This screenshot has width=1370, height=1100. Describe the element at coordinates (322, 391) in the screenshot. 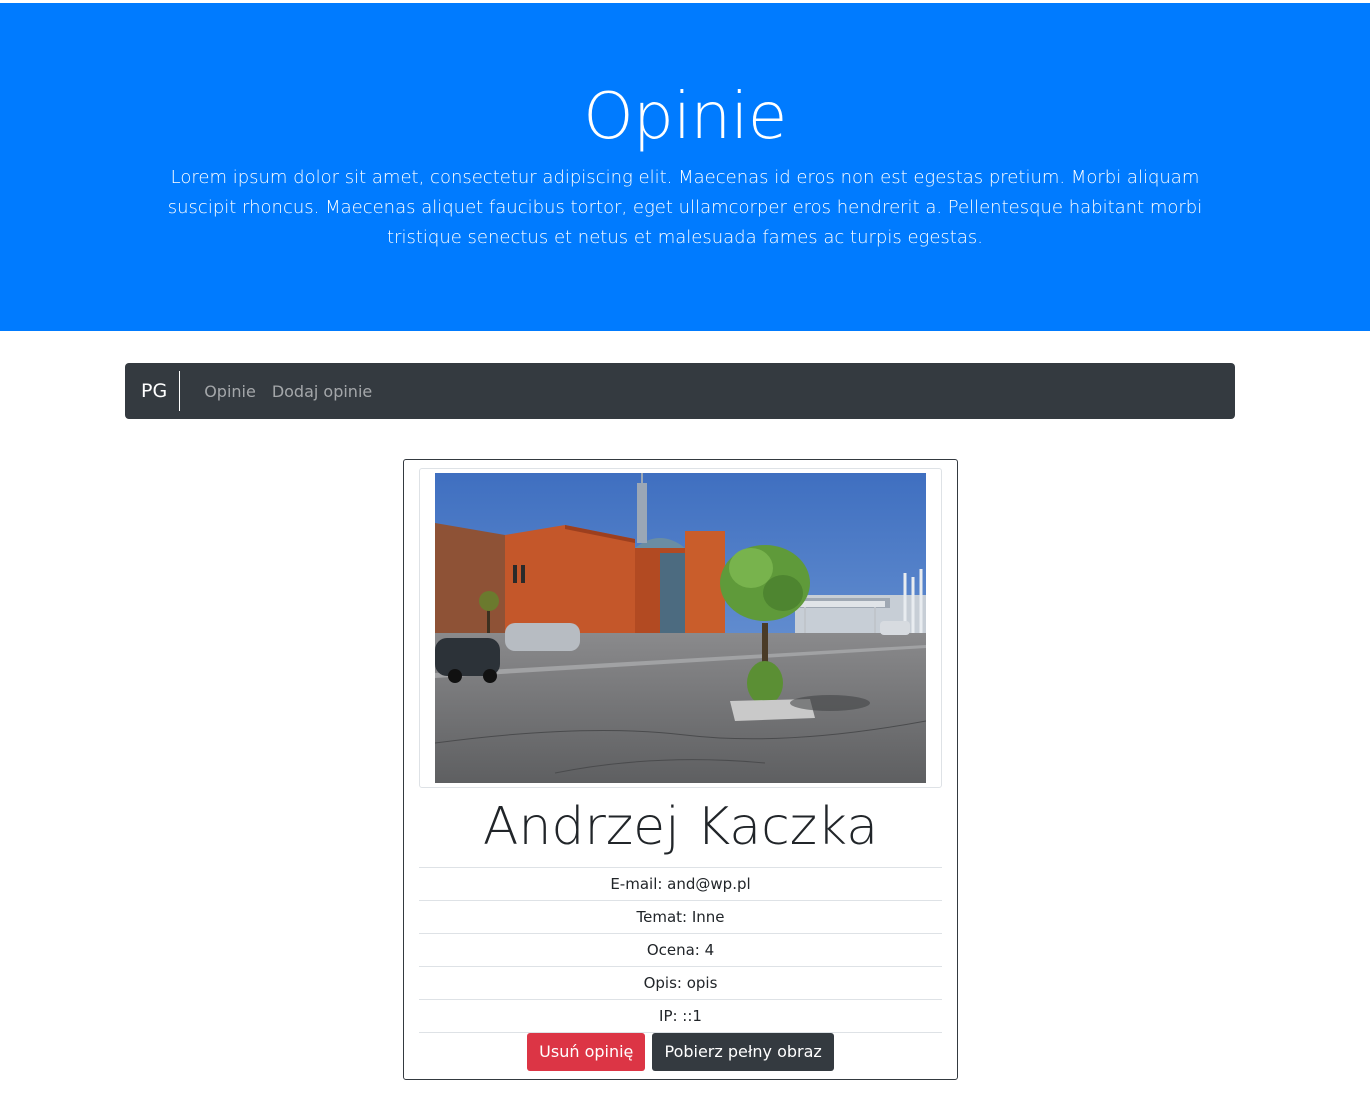

I see `nav-link-dodaj-opinie: Dodaj opinie` at that location.